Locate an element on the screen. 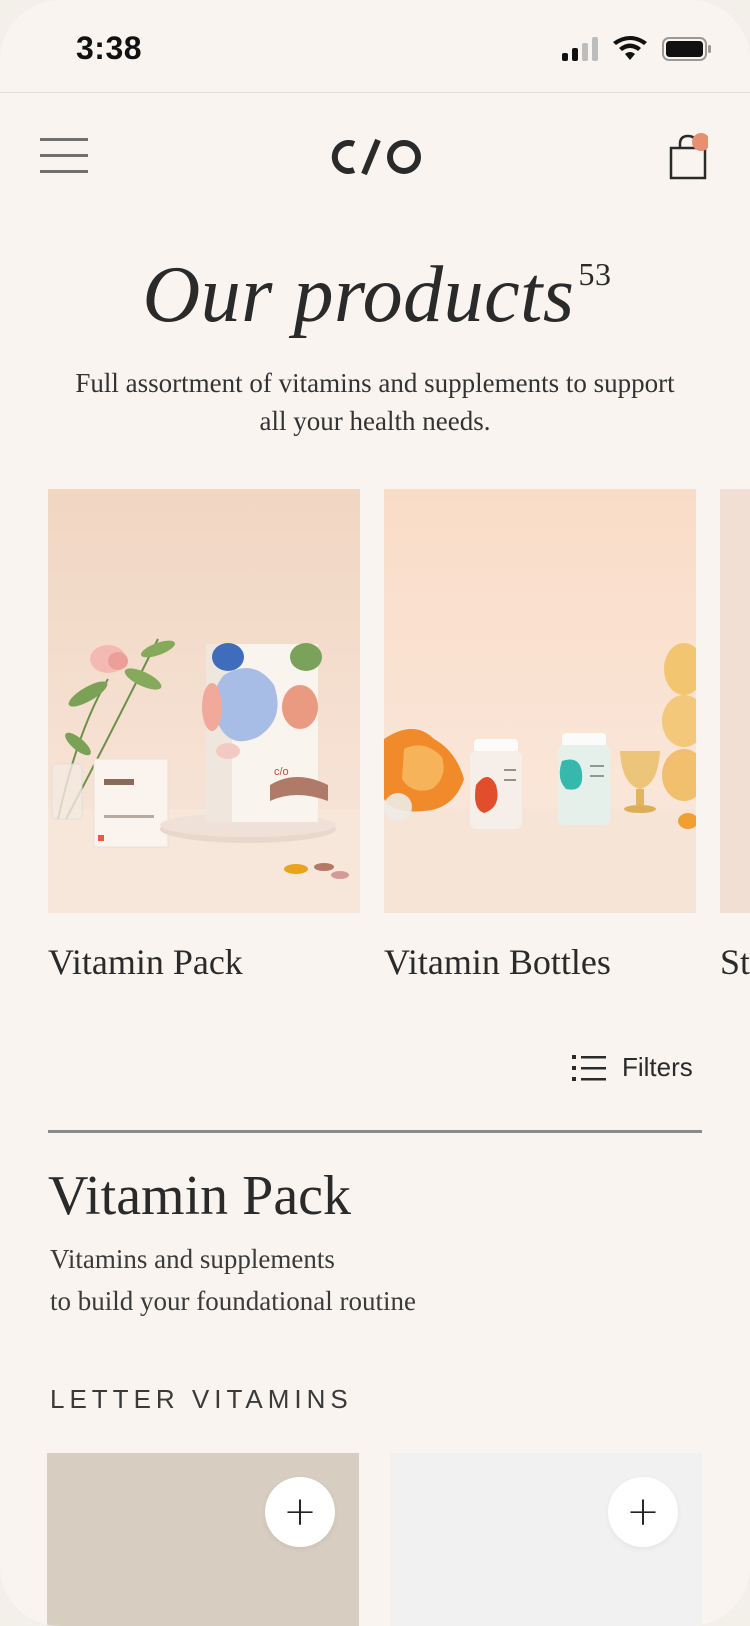 The image size is (750, 1626). svg-text: c/o is located at coordinates (281, 772).